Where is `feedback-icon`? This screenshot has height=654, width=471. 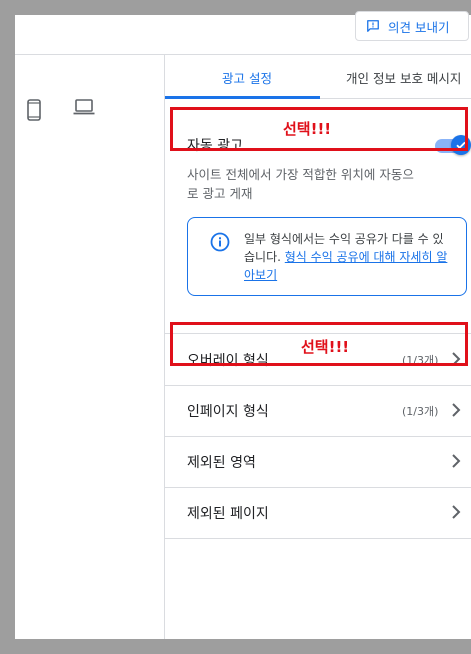 feedback-icon is located at coordinates (373, 26).